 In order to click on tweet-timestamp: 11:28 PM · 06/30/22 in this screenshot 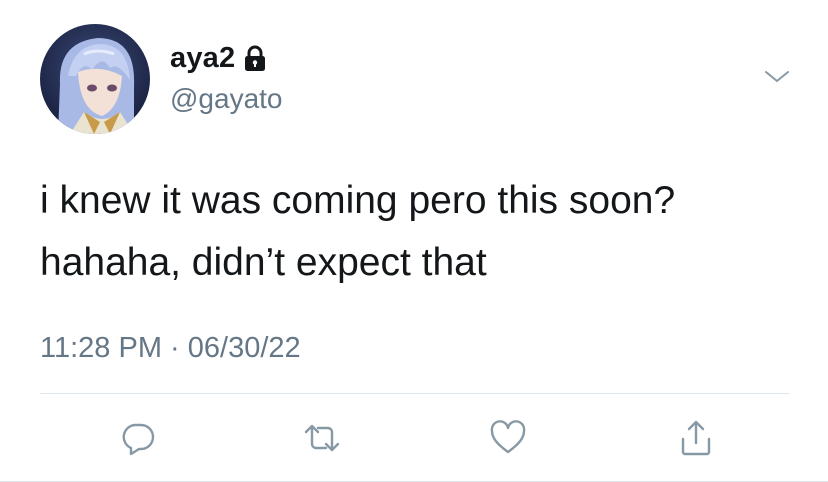, I will do `click(170, 348)`.